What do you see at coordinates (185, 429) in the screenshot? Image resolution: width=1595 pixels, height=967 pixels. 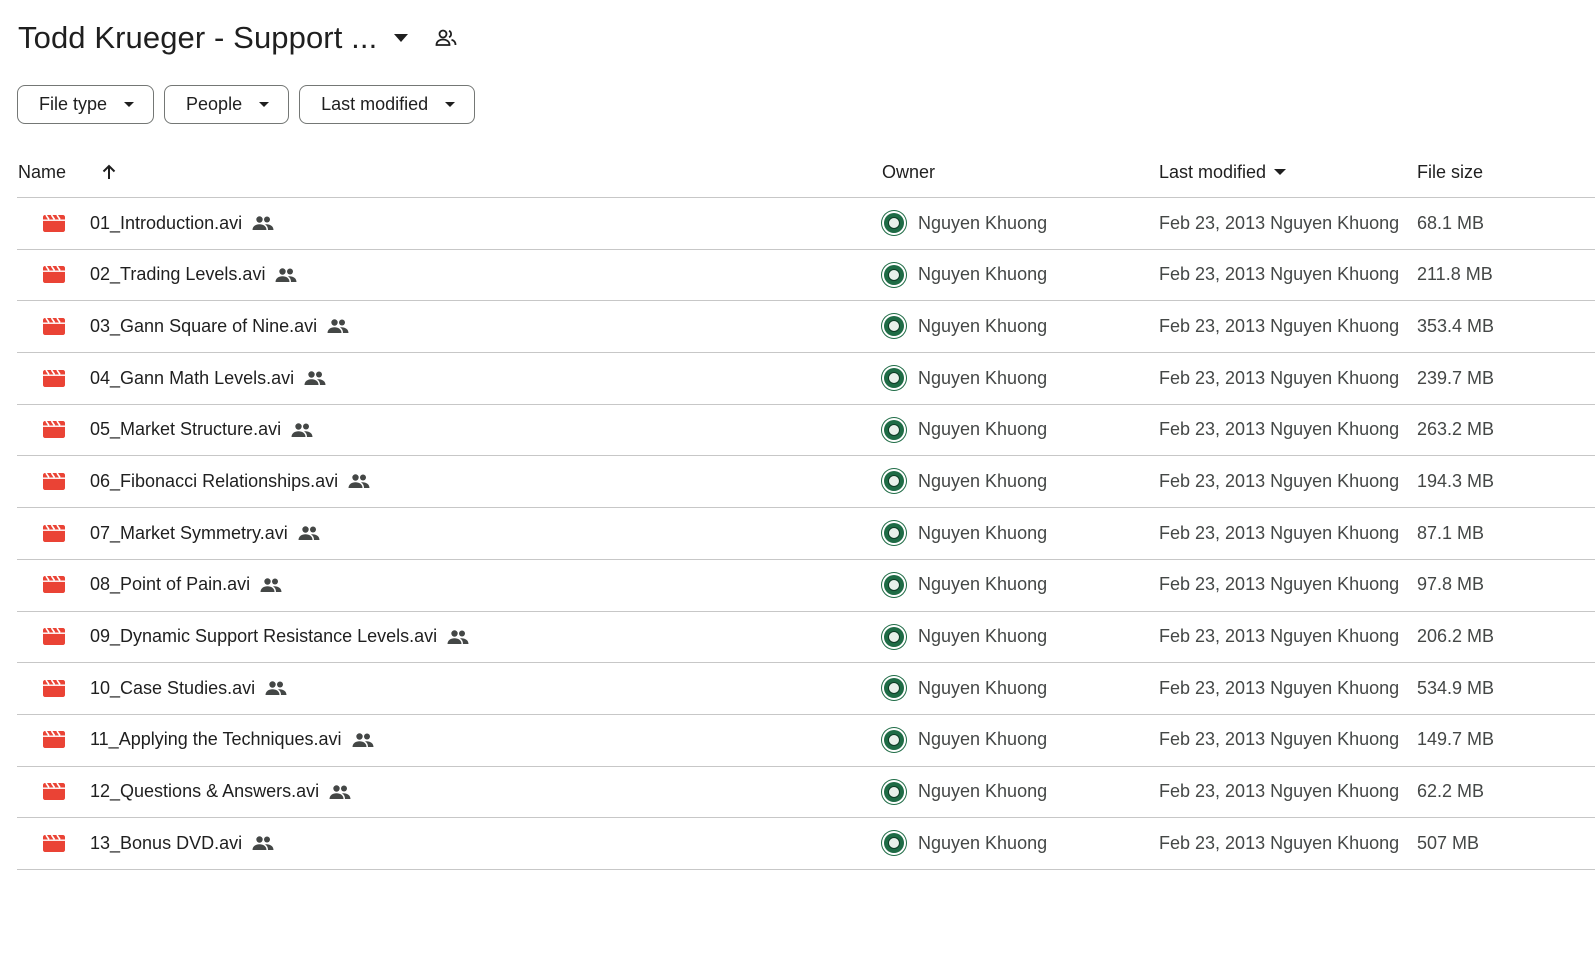 I see `file-name: 05_Market Structure.avi` at bounding box center [185, 429].